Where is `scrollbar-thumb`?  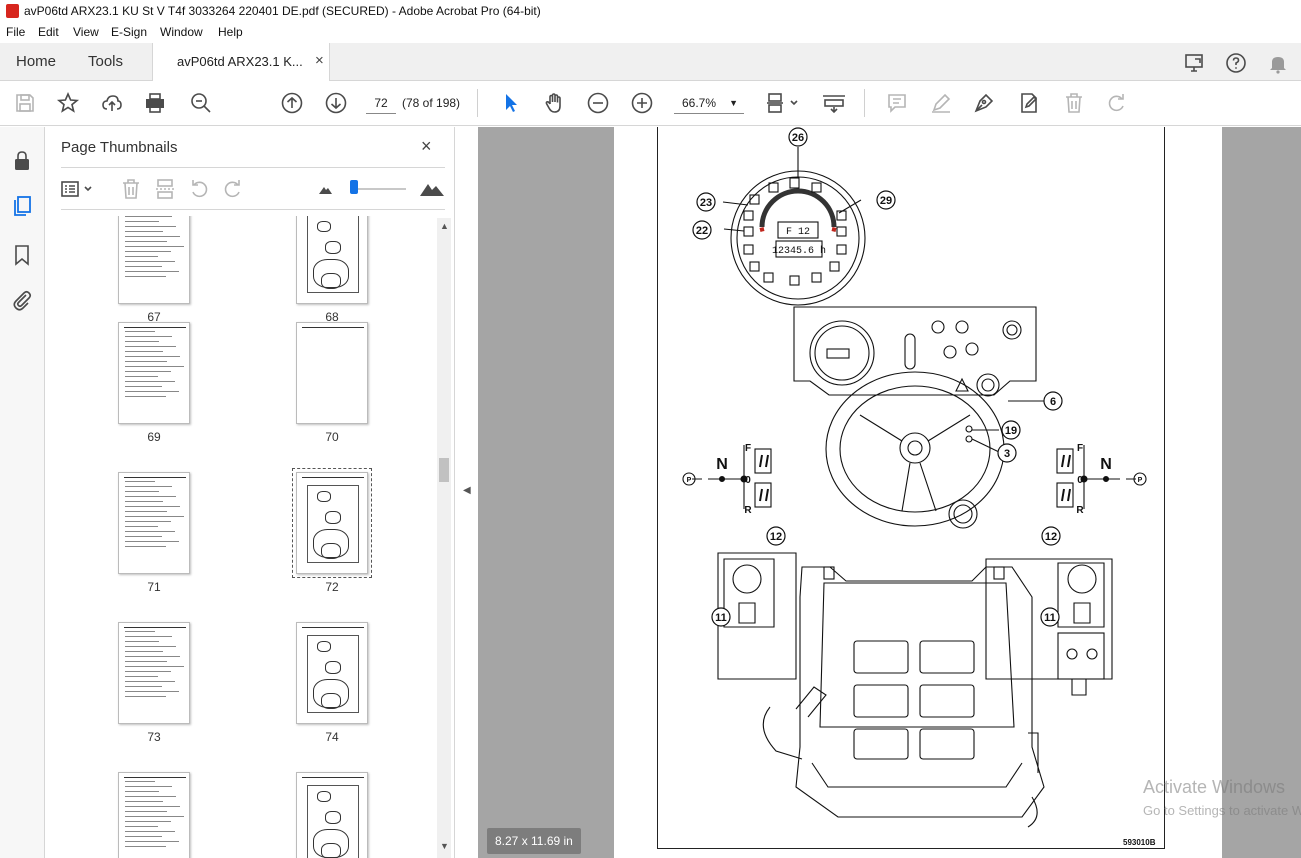 scrollbar-thumb is located at coordinates (444, 470).